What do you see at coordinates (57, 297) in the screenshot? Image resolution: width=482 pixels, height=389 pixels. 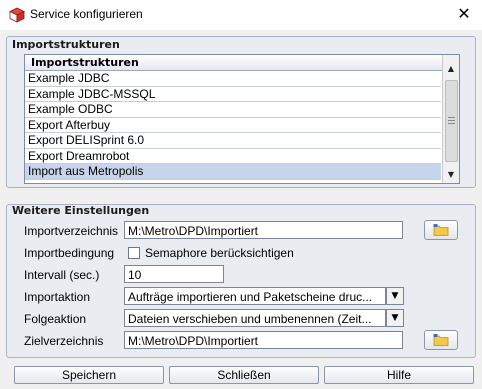 I see `import-action-label: Importaktion` at bounding box center [57, 297].